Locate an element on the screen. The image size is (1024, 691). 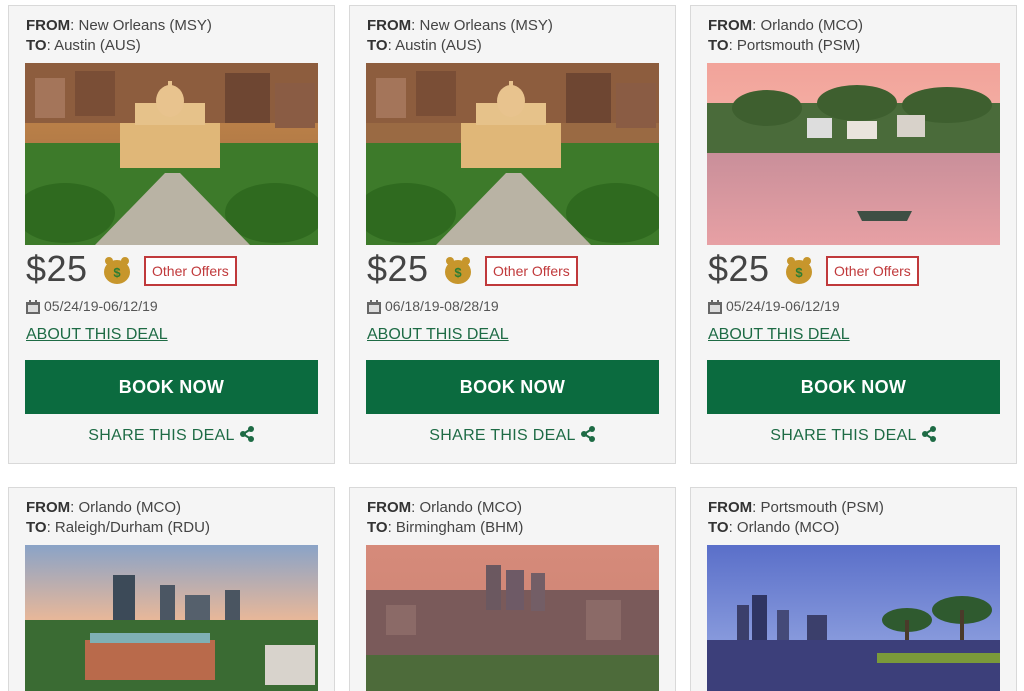
deal-card: FROM: Portsmouth (PSM) TO: Orlando (MCO) is located at coordinates (853, 589).